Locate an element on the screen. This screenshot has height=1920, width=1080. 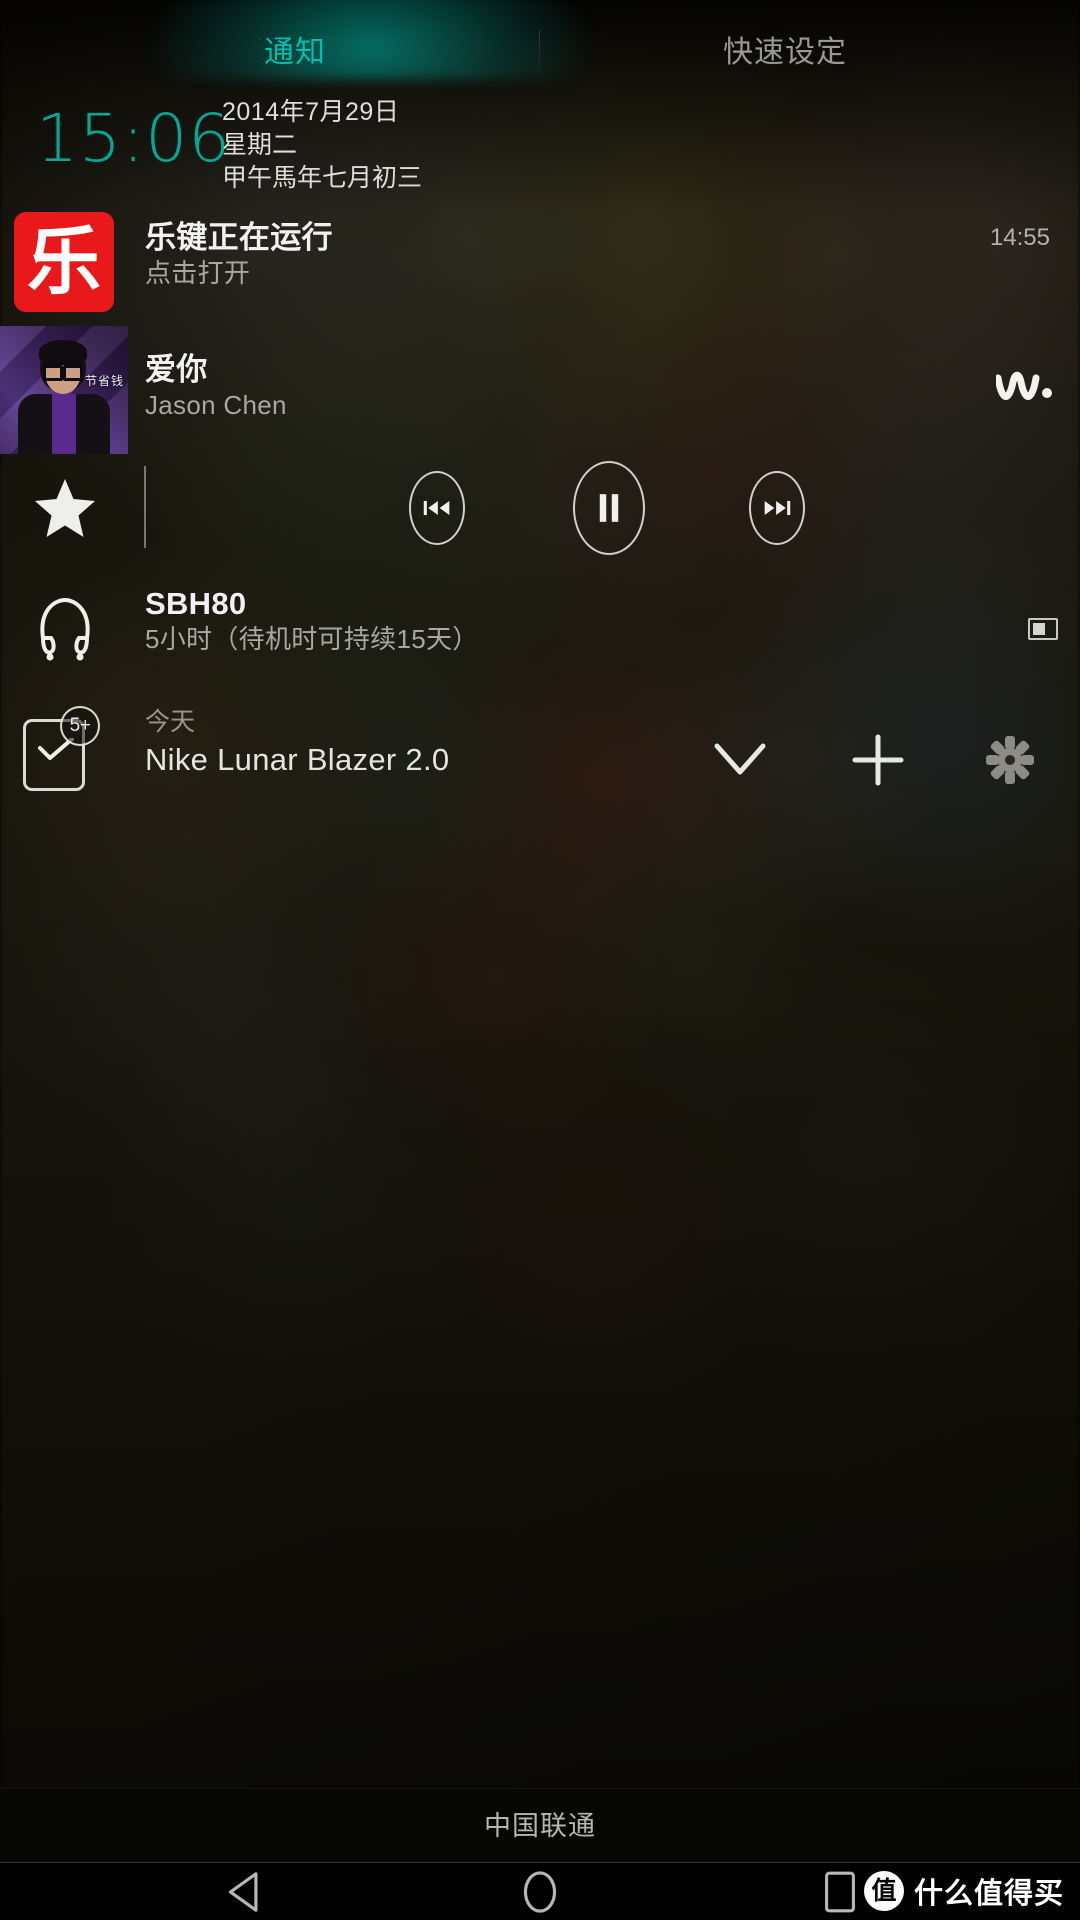
tab-divider is located at coordinates (539, 53).